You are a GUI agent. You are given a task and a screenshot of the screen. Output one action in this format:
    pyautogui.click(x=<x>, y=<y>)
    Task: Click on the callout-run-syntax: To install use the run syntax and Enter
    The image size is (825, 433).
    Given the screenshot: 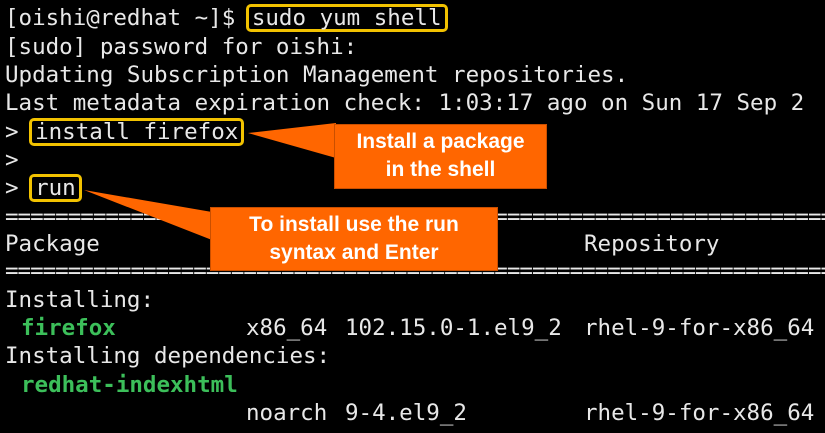 What is the action you would take?
    pyautogui.click(x=354, y=239)
    